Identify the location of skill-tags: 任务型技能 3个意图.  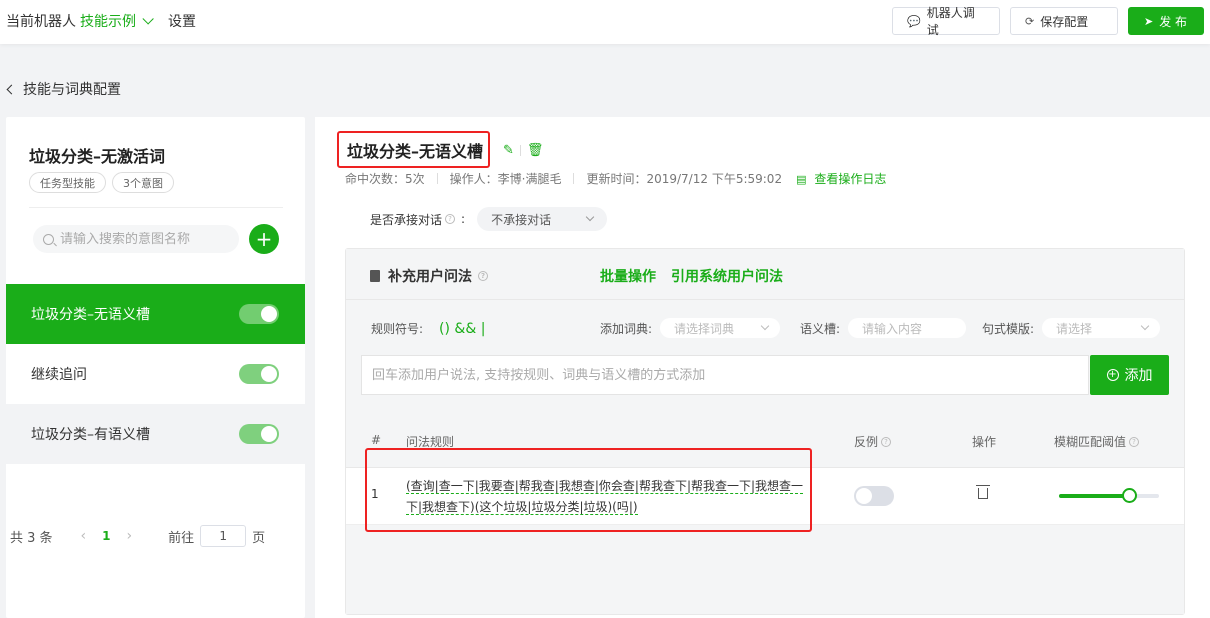
(101, 182).